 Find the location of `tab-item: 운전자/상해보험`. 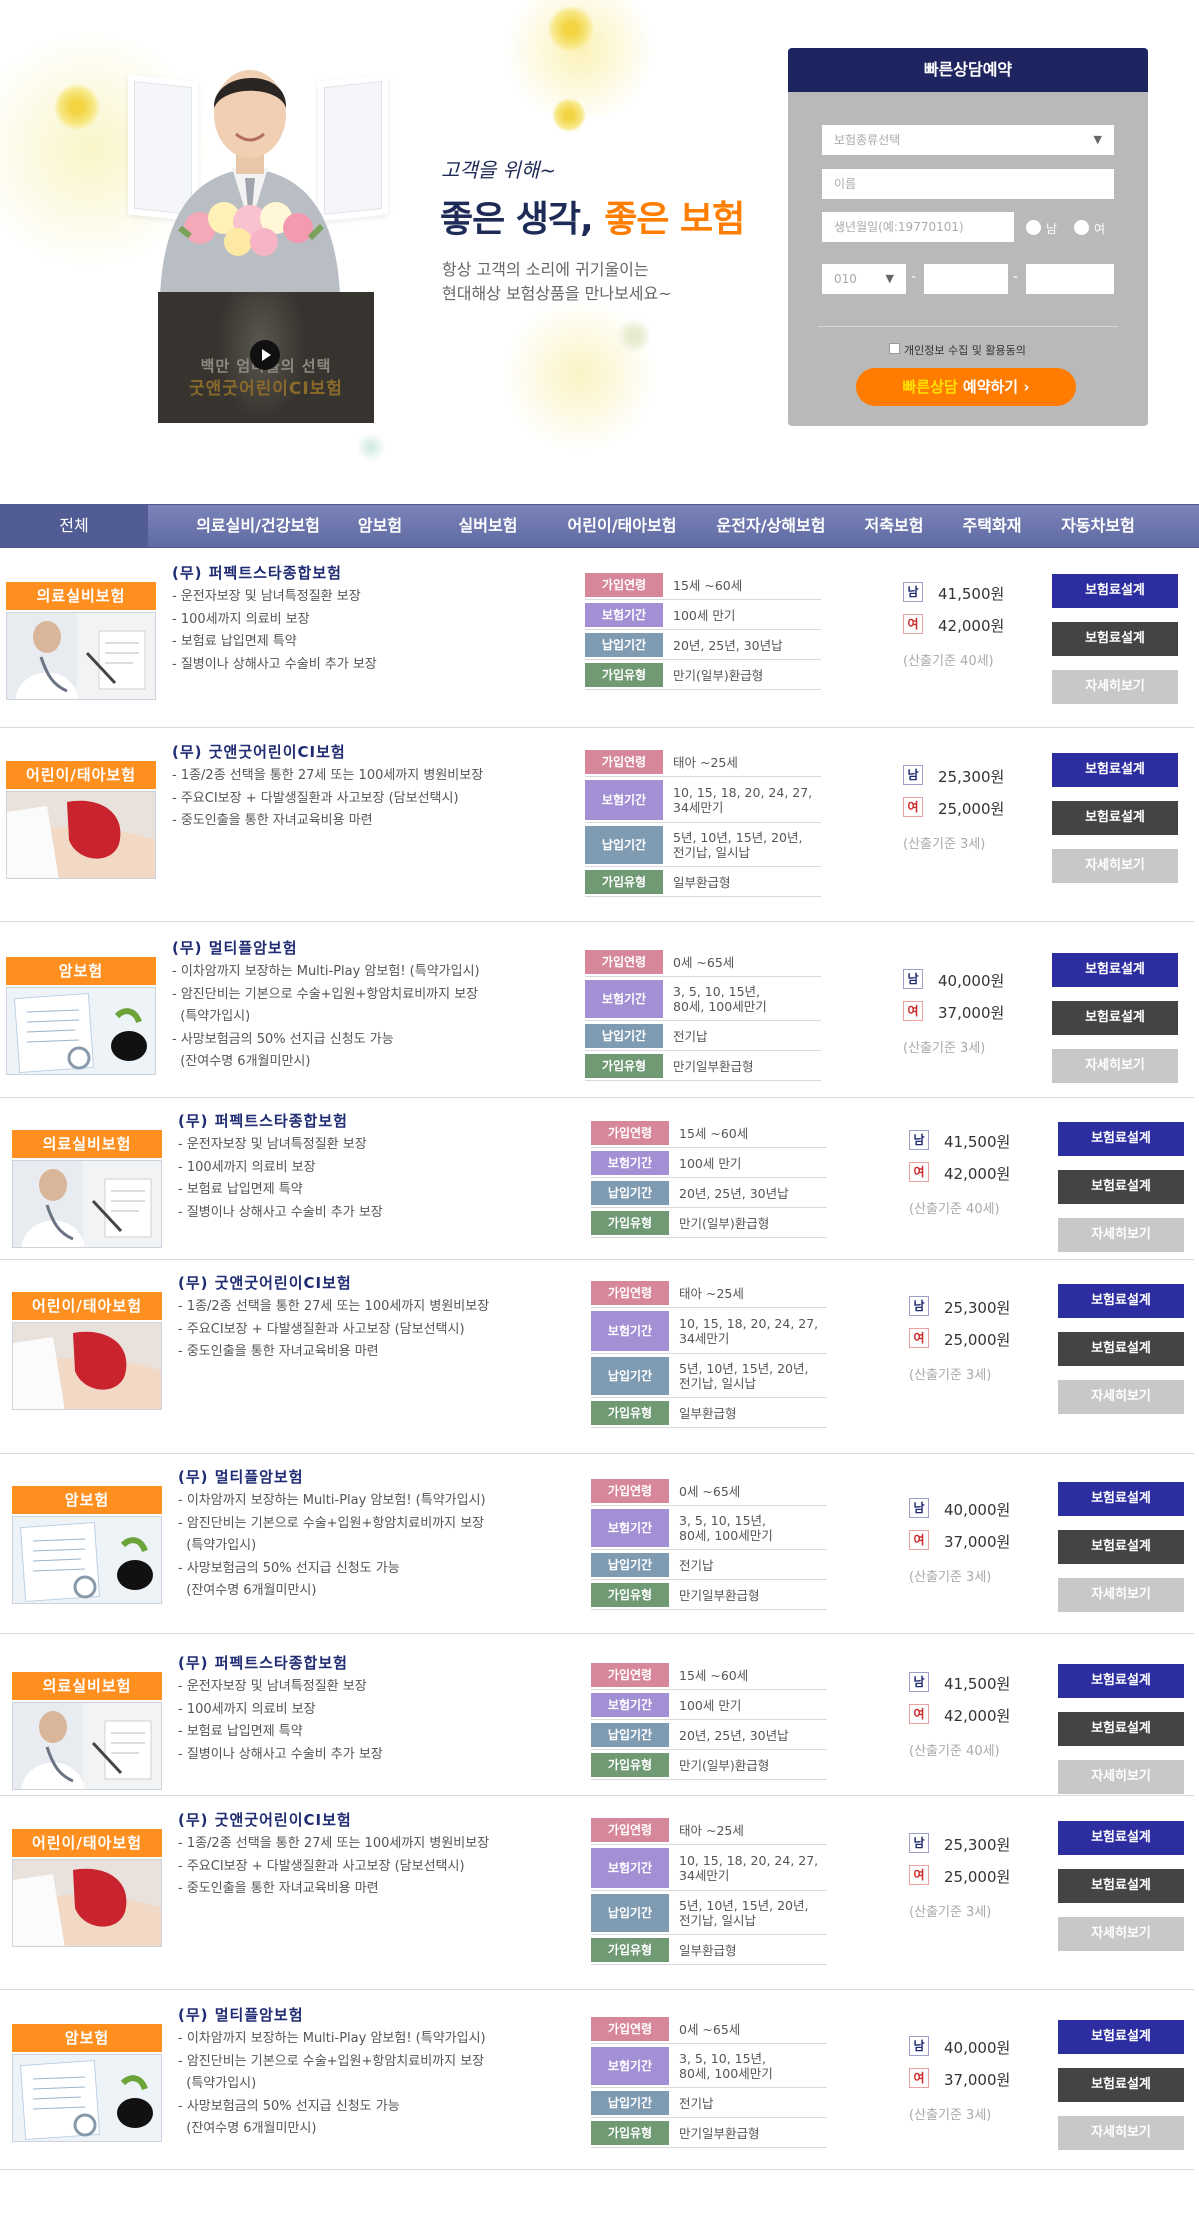

tab-item: 운전자/상해보험 is located at coordinates (771, 526).